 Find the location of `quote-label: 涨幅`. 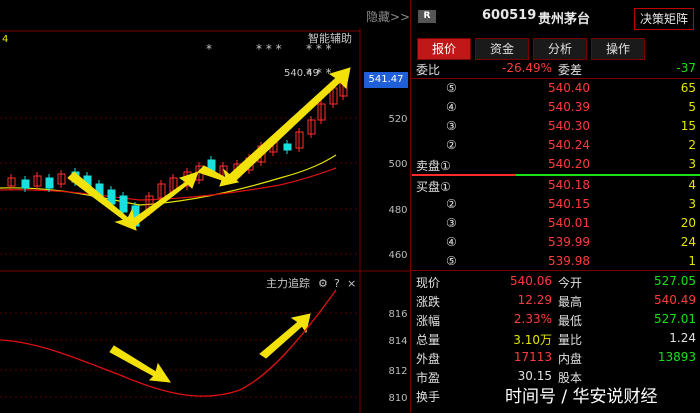

quote-label: 涨幅 is located at coordinates (428, 321).